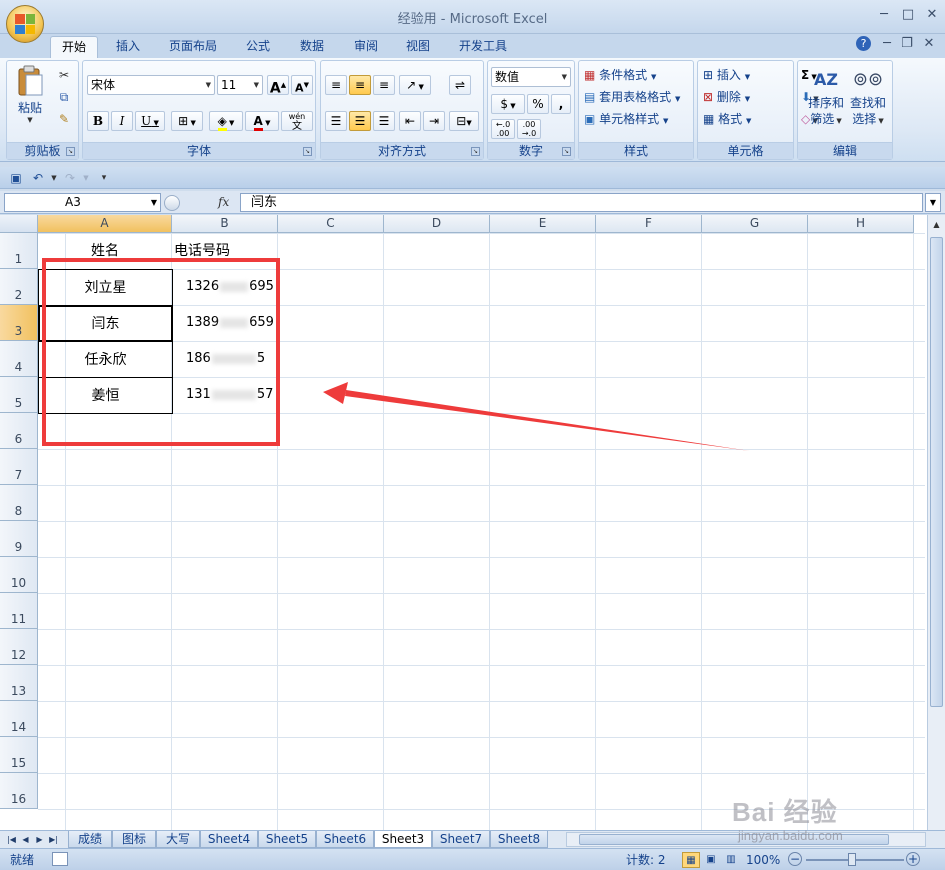 Image resolution: width=945 pixels, height=870 pixels. Describe the element at coordinates (403, 839) in the screenshot. I see `sheet-tab-active: Sheet3` at that location.